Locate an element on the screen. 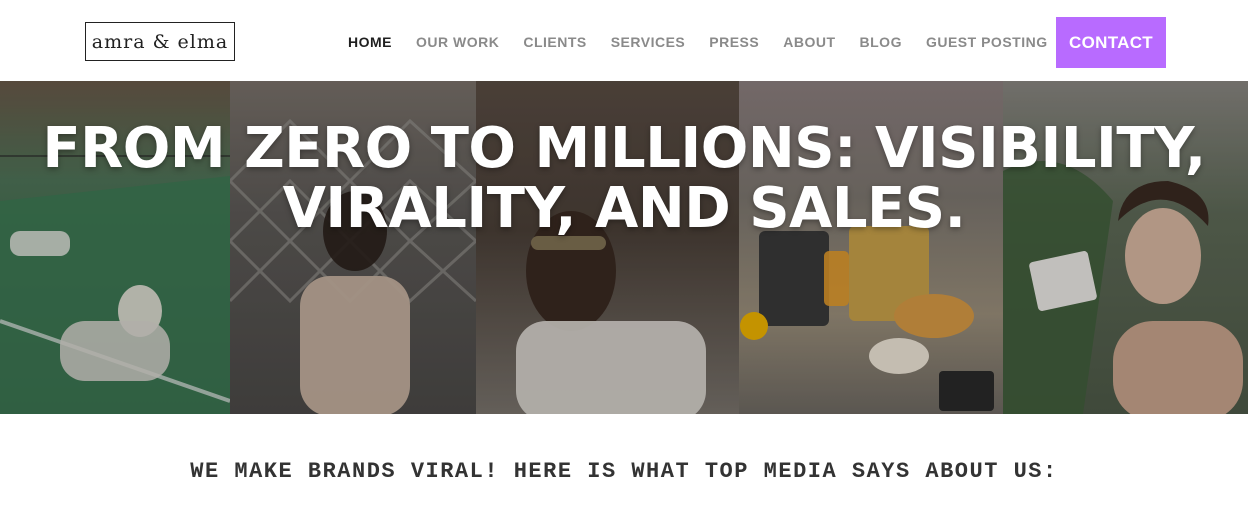 The height and width of the screenshot is (526, 1248). hero-headline-line1: FROM ZERO TO MILLIONS: VISIBILITY, is located at coordinates (624, 148).